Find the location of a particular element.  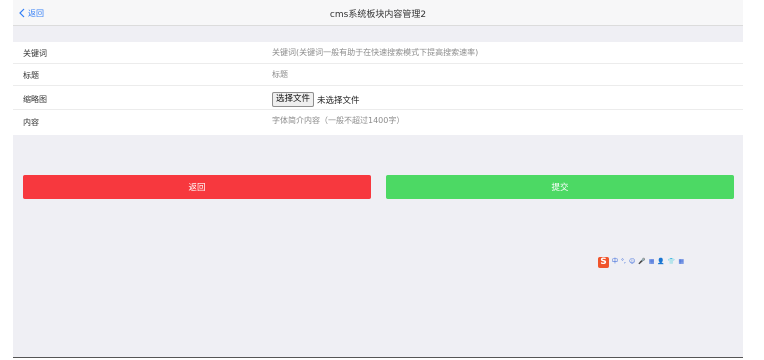

file-status: 未选择文件 is located at coordinates (338, 100).